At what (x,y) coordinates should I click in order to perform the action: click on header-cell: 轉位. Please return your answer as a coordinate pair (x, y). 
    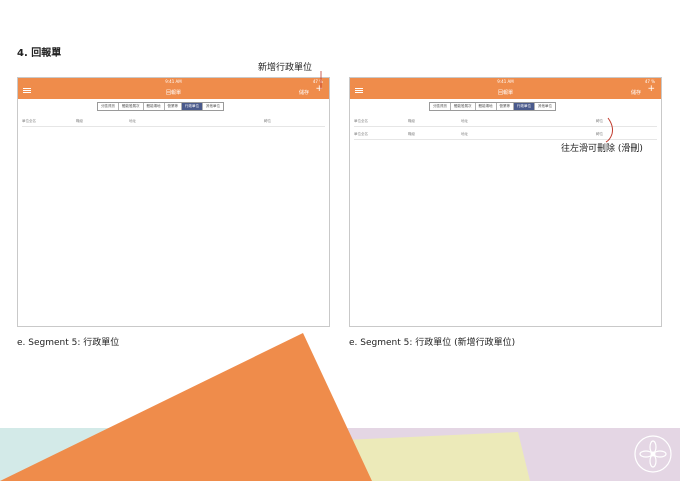
    Looking at the image, I should click on (267, 121).